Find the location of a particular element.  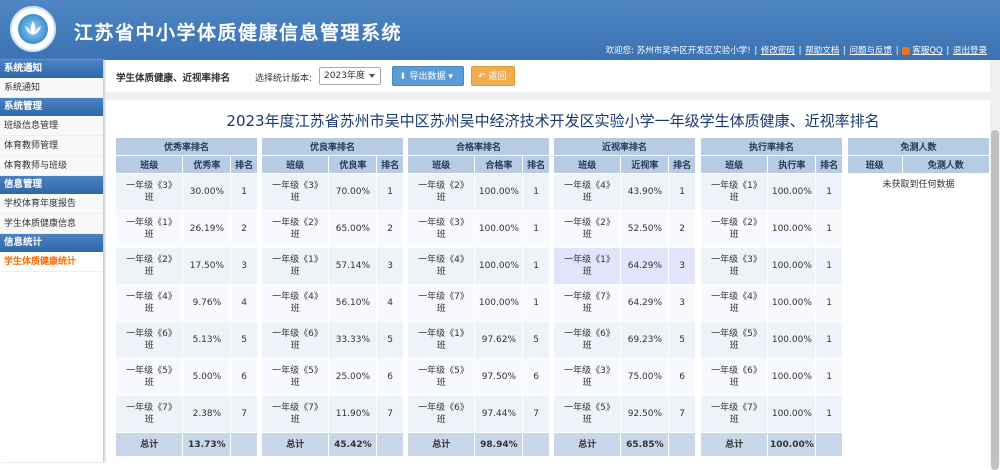

total-cell: 45.42% is located at coordinates (353, 444).